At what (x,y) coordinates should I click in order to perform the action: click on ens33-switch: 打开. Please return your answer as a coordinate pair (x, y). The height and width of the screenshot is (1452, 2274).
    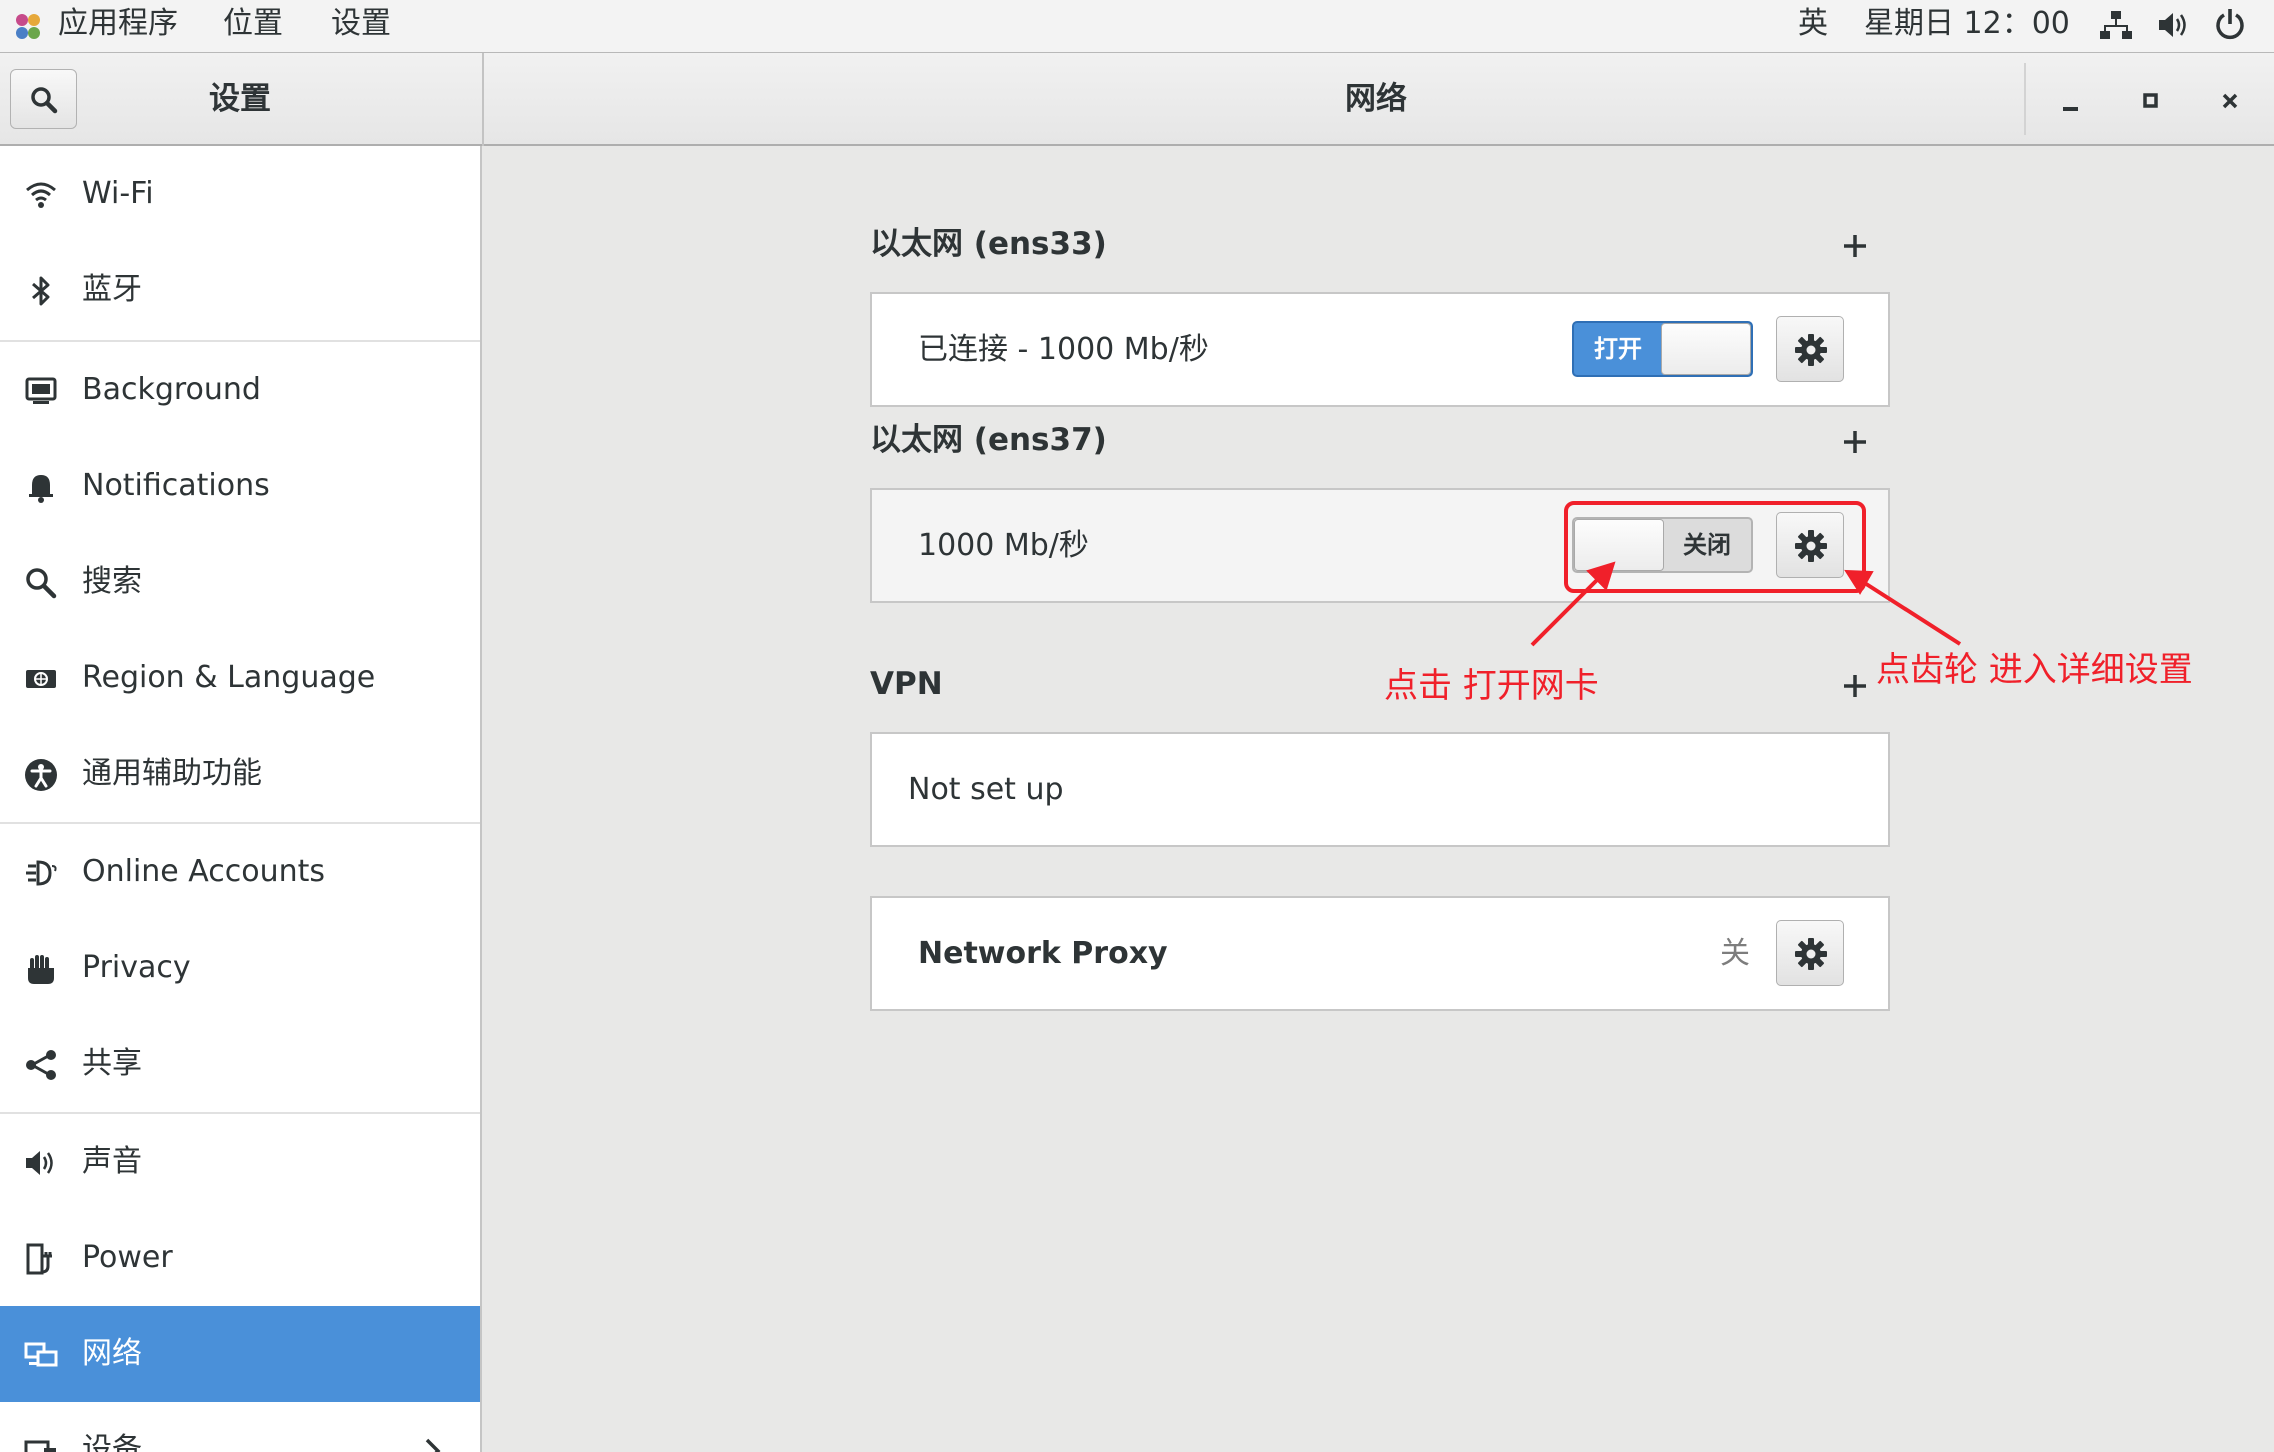
    Looking at the image, I should click on (1662, 349).